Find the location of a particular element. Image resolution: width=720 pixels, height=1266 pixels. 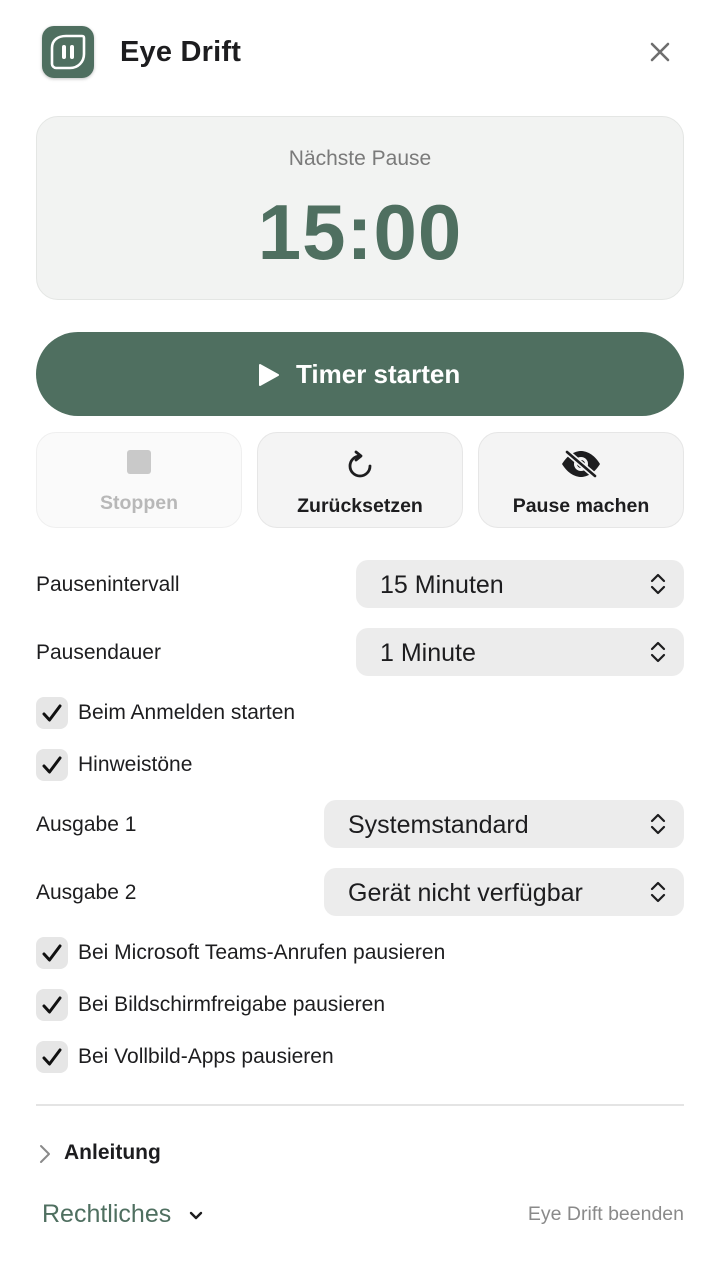

pause-screenshare-label: Bei Bildschirmfreigabe pausieren is located at coordinates (231, 1004).